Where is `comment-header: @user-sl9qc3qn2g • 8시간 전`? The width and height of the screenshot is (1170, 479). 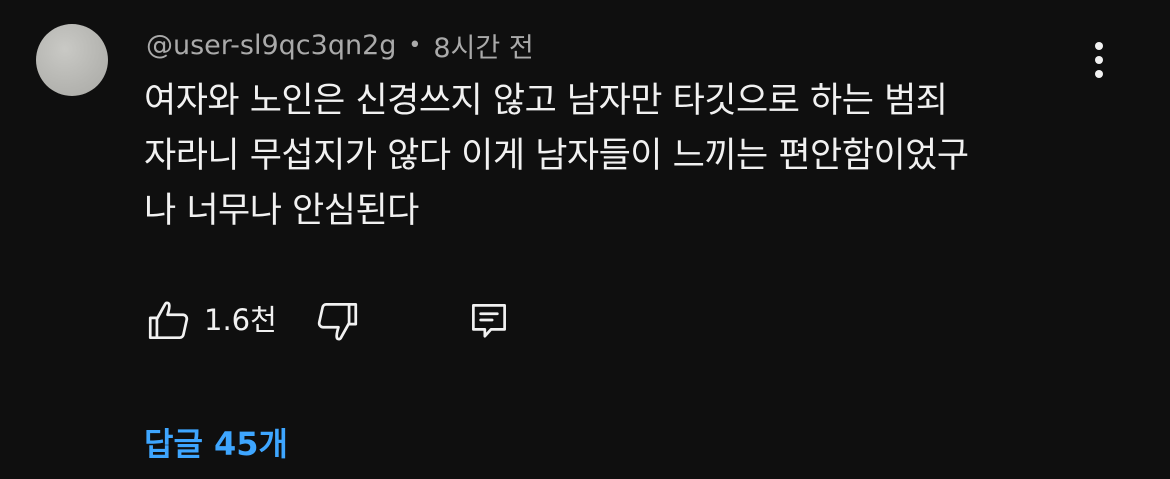 comment-header: @user-sl9qc3qn2g • 8시간 전 is located at coordinates (340, 45).